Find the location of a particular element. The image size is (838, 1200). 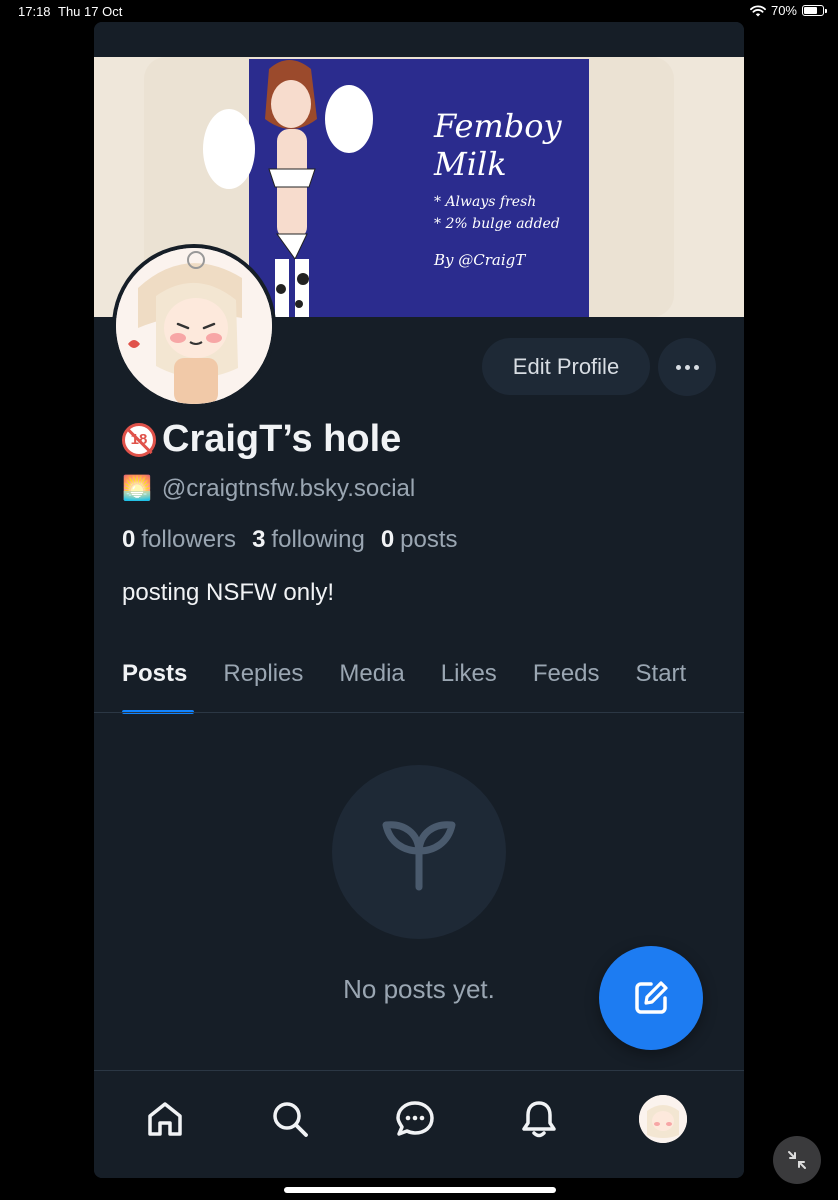

nav-home is located at coordinates (165, 1119).